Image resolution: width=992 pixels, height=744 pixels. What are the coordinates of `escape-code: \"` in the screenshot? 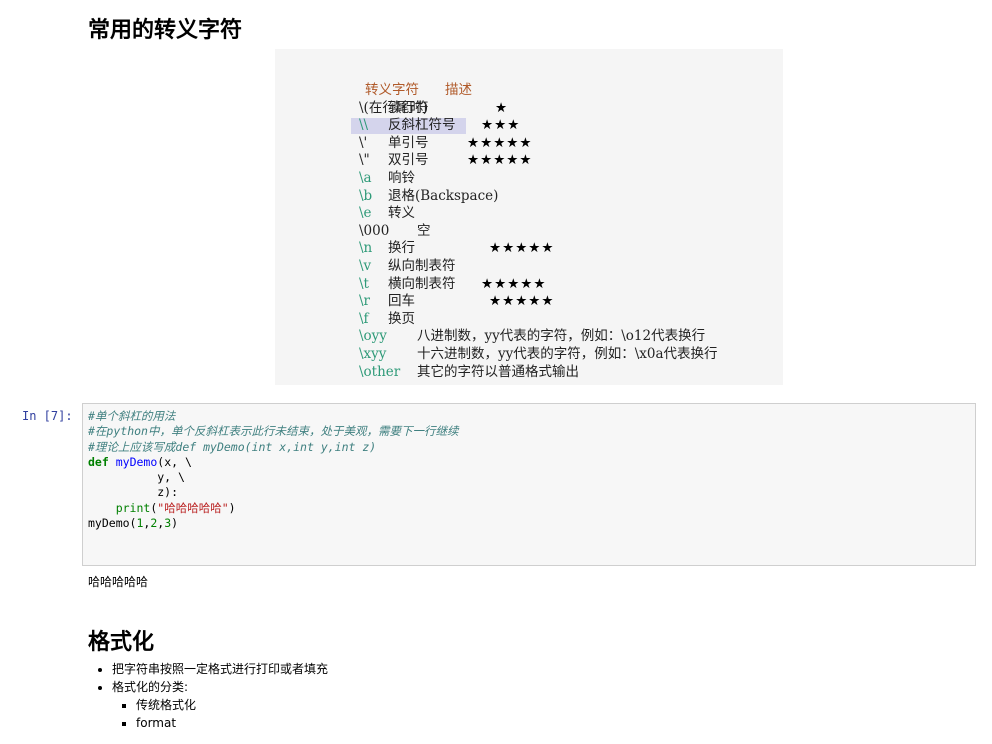 It's located at (364, 160).